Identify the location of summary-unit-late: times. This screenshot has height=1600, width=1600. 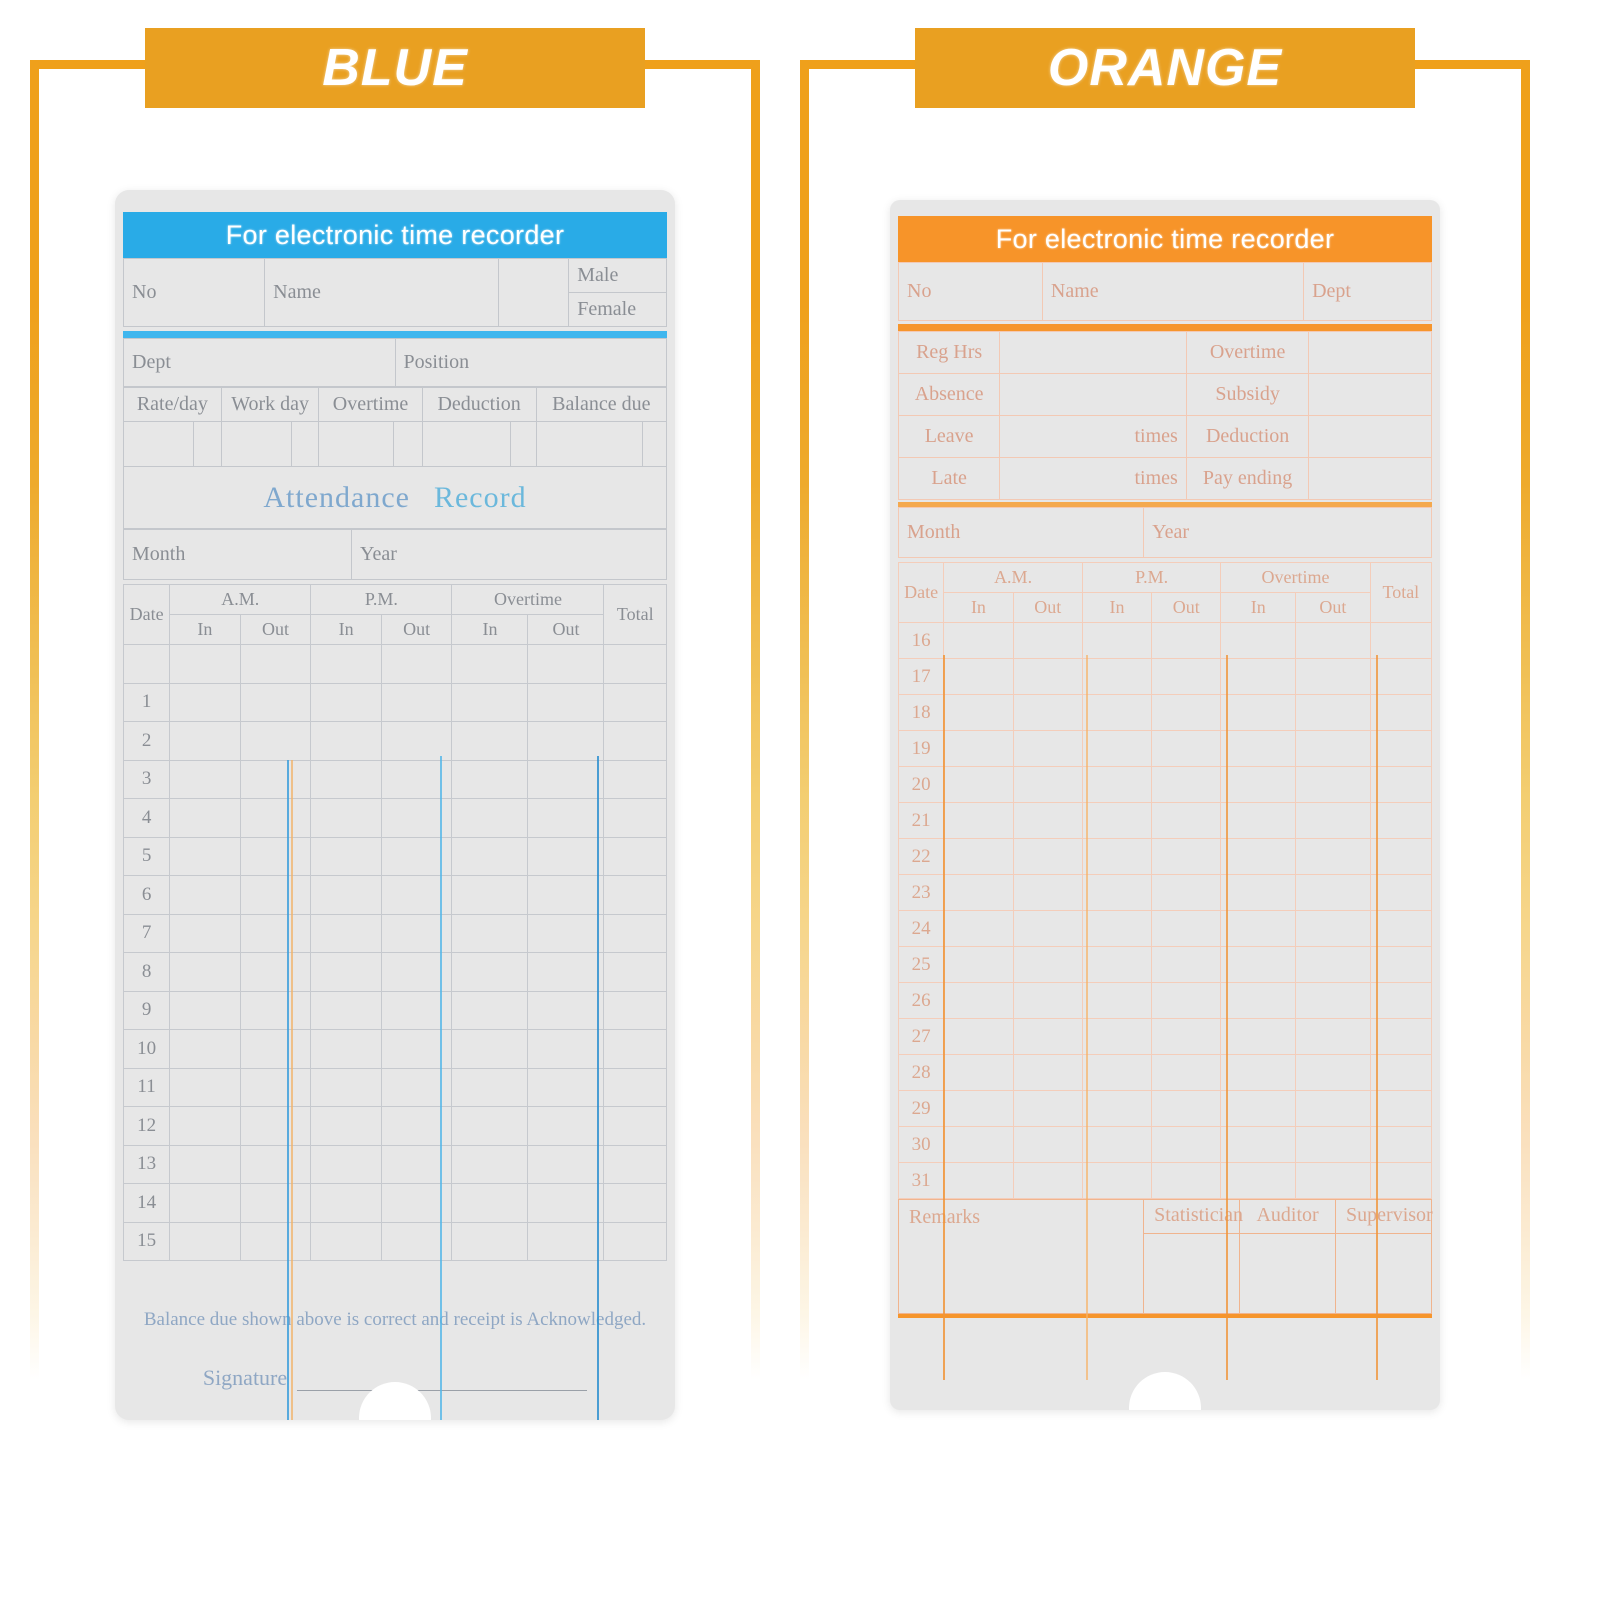
(1093, 478).